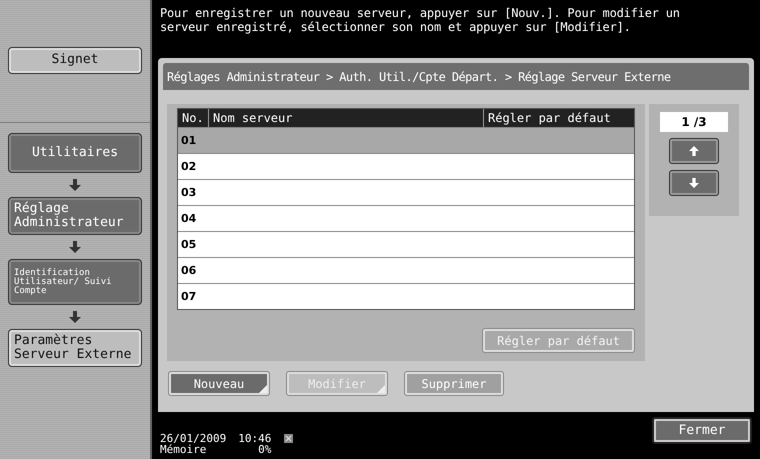  Describe the element at coordinates (75, 153) in the screenshot. I see `breadcrumb-step: Utilitaires` at that location.